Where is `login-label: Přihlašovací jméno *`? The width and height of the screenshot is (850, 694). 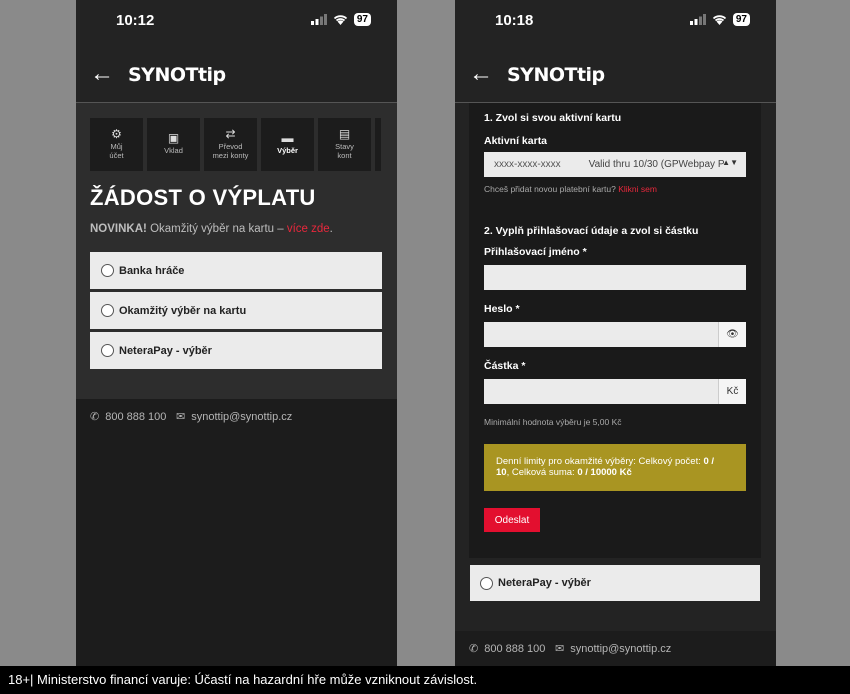
login-label: Přihlašovací jméno * is located at coordinates (535, 252).